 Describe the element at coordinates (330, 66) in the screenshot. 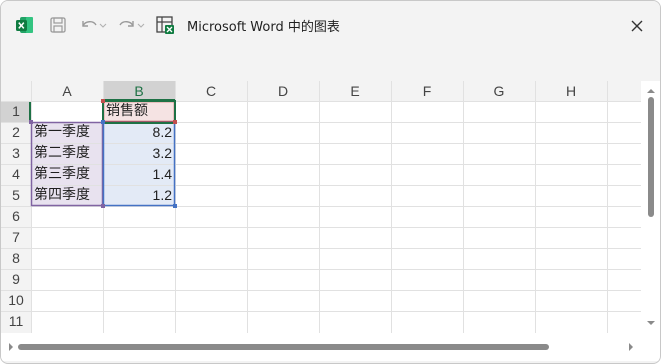

I see `toolbar-strip` at that location.